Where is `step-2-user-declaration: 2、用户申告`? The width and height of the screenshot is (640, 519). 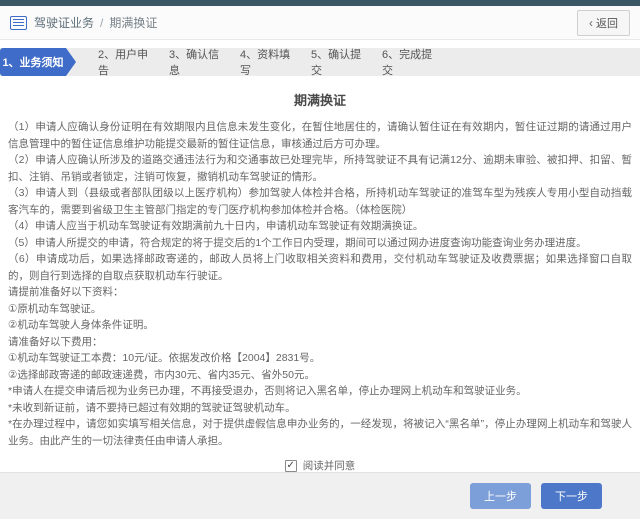
step-2-user-declaration: 2、用户申告 is located at coordinates (119, 62).